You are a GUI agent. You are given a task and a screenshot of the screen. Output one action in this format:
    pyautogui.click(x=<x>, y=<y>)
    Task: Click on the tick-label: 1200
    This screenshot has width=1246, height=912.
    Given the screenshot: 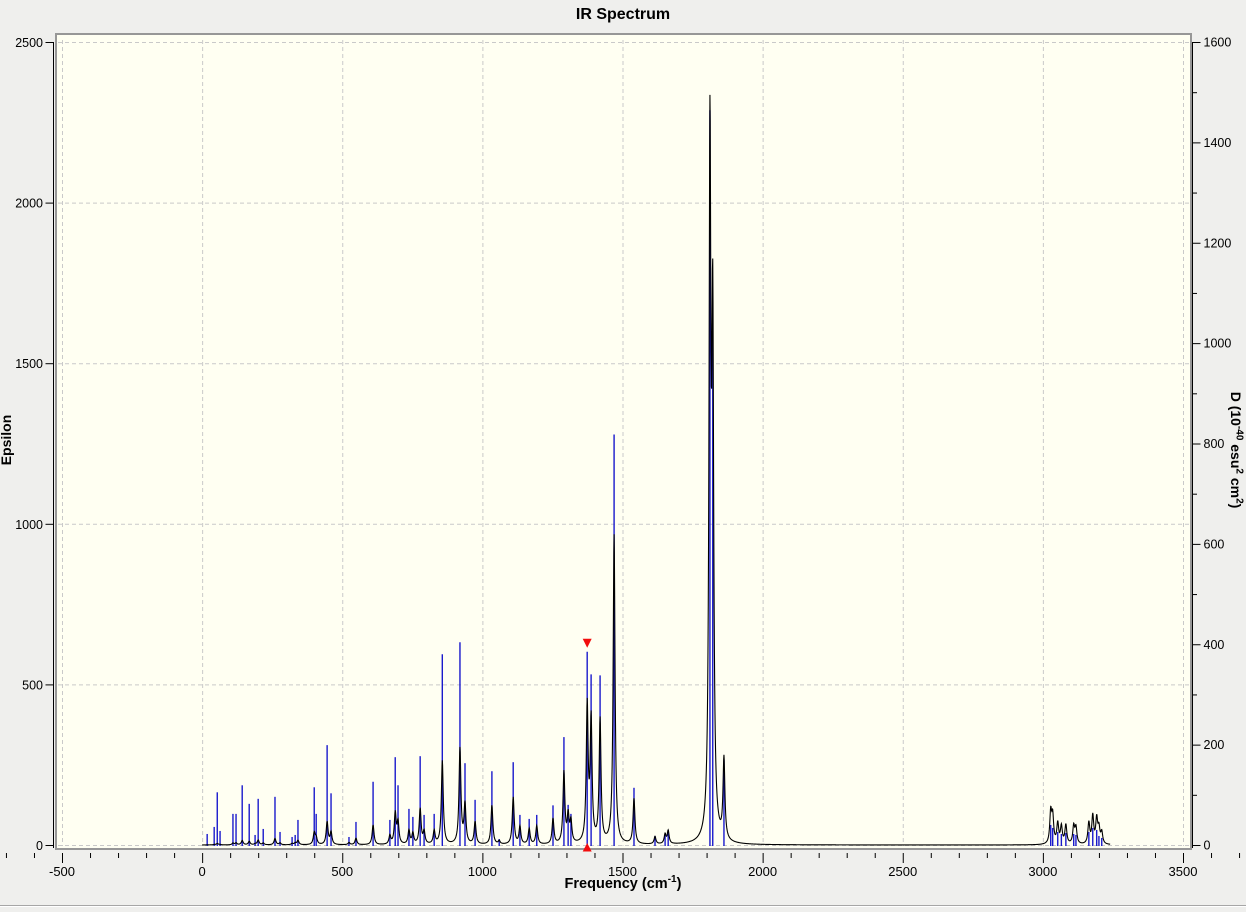 What is the action you would take?
    pyautogui.click(x=1218, y=243)
    